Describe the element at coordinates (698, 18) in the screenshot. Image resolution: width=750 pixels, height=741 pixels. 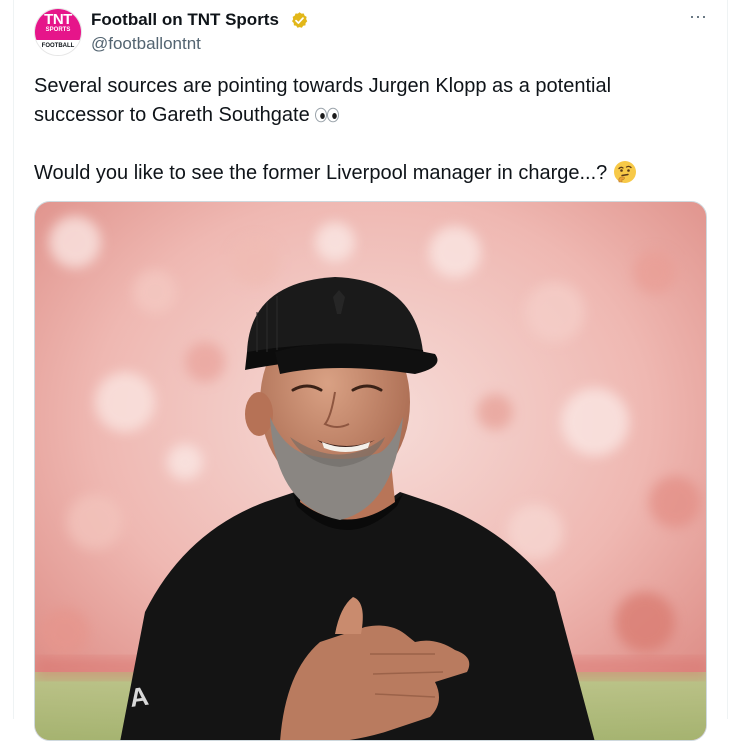
I see `more-options-icon: ···` at that location.